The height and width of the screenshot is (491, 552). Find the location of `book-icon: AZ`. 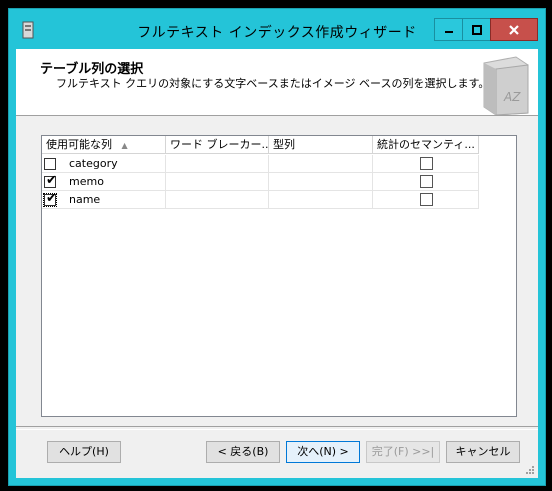

book-icon: AZ is located at coordinates (506, 85).